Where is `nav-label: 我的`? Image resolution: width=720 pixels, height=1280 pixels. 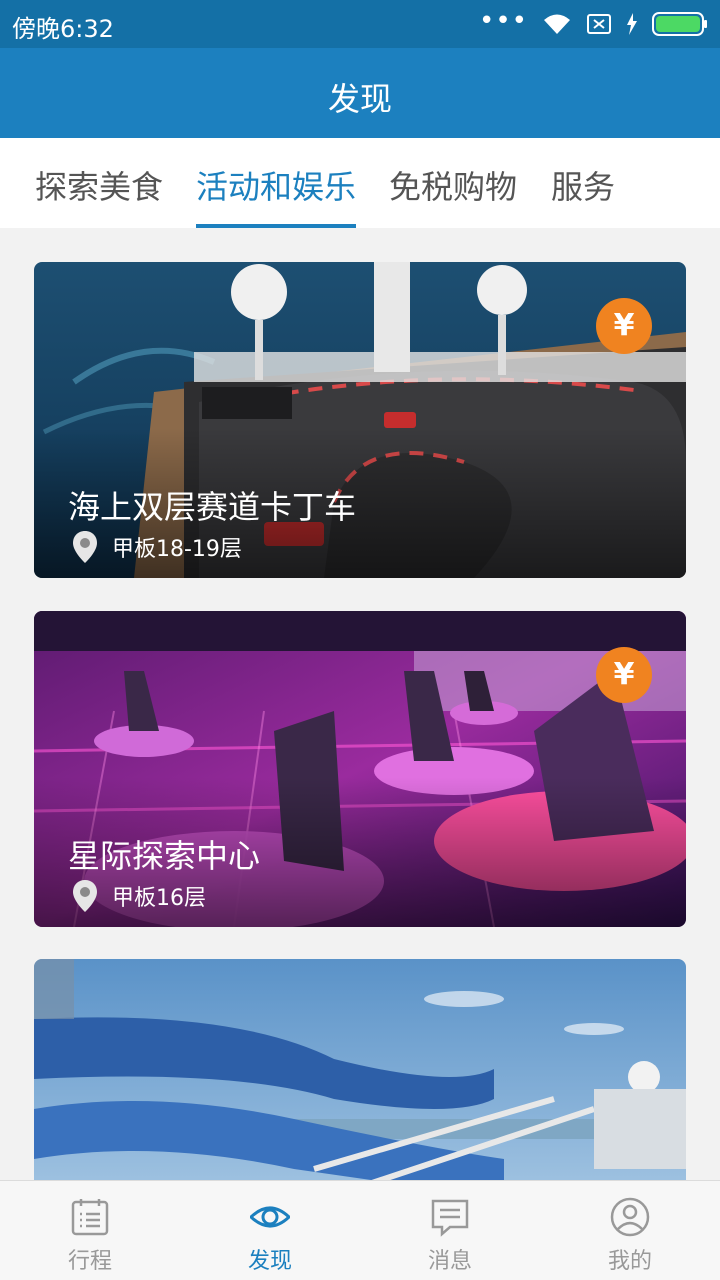 nav-label: 我的 is located at coordinates (629, 1261).